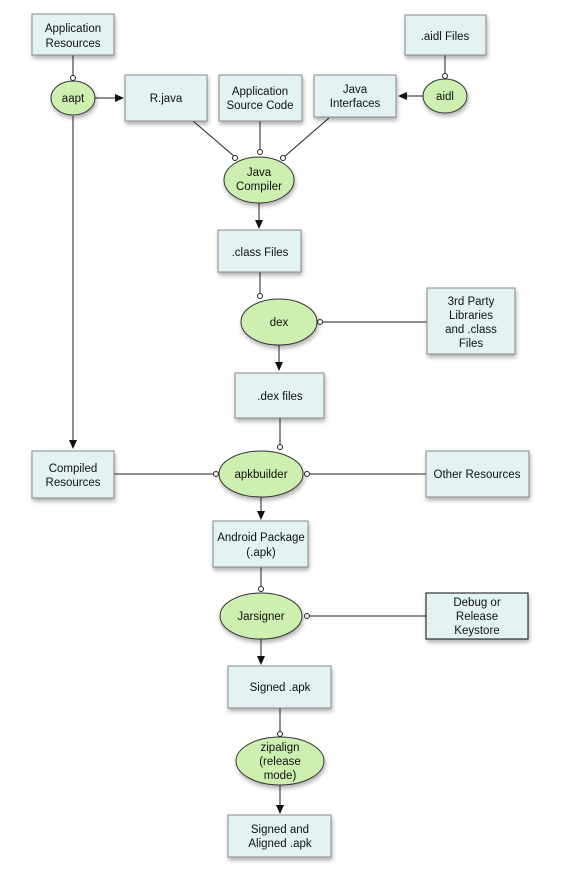 The height and width of the screenshot is (879, 561). I want to click on node-third-party-libraries: 3rd Party Libraries and .class Files, so click(471, 321).